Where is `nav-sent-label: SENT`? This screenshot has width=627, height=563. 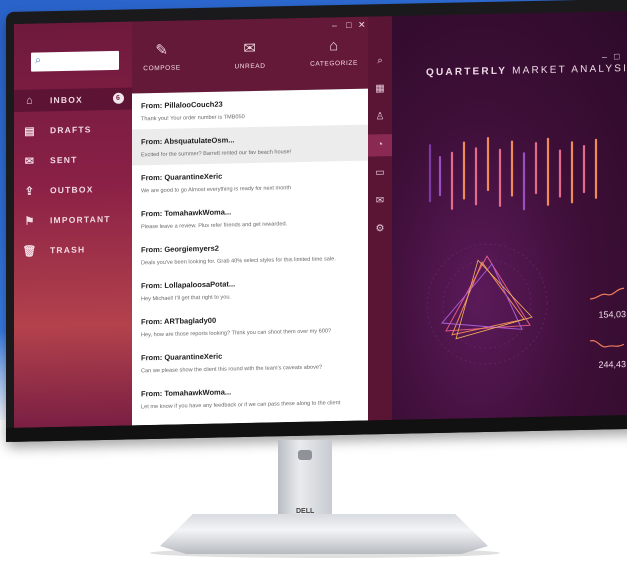 nav-sent-label: SENT is located at coordinates (64, 160).